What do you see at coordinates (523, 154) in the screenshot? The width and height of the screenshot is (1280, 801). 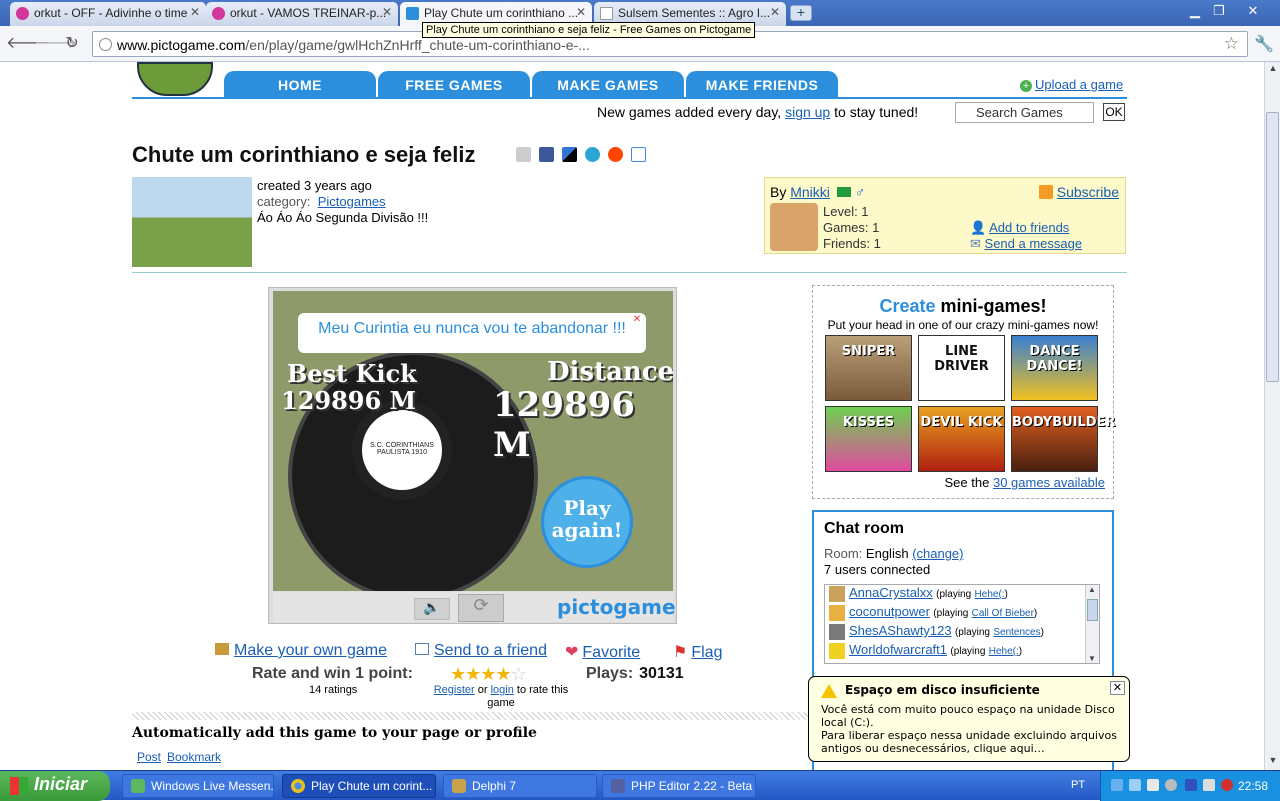 I see `delicious-icon` at bounding box center [523, 154].